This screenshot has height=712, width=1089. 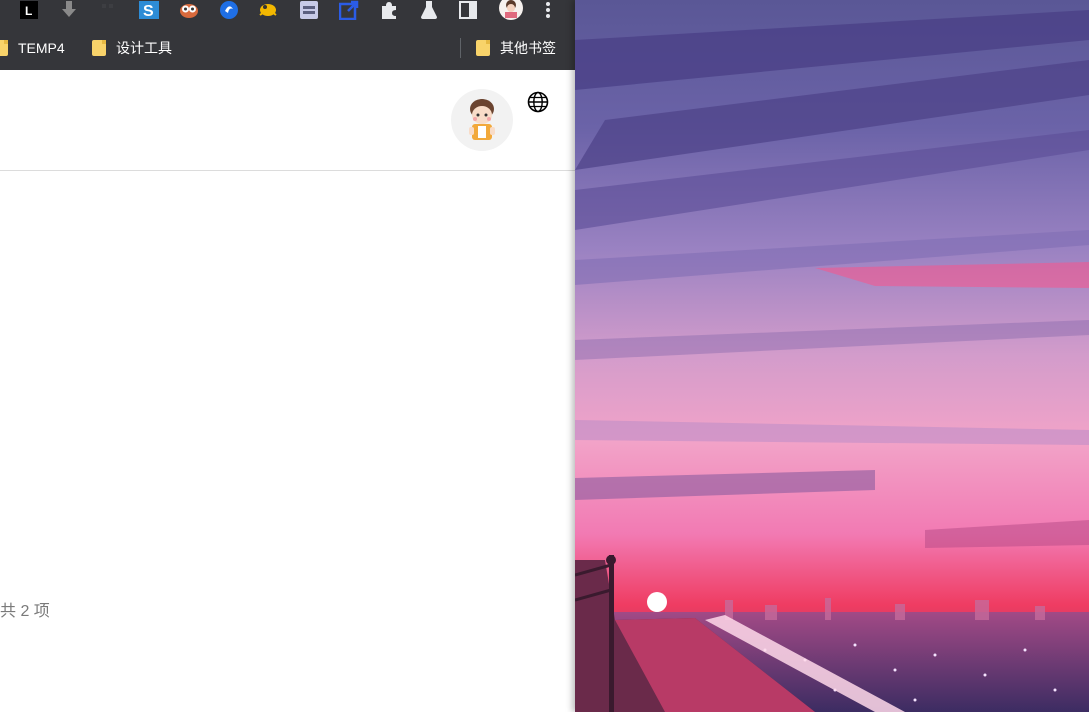 I want to click on avatar-illustration-icon, so click(x=482, y=119).